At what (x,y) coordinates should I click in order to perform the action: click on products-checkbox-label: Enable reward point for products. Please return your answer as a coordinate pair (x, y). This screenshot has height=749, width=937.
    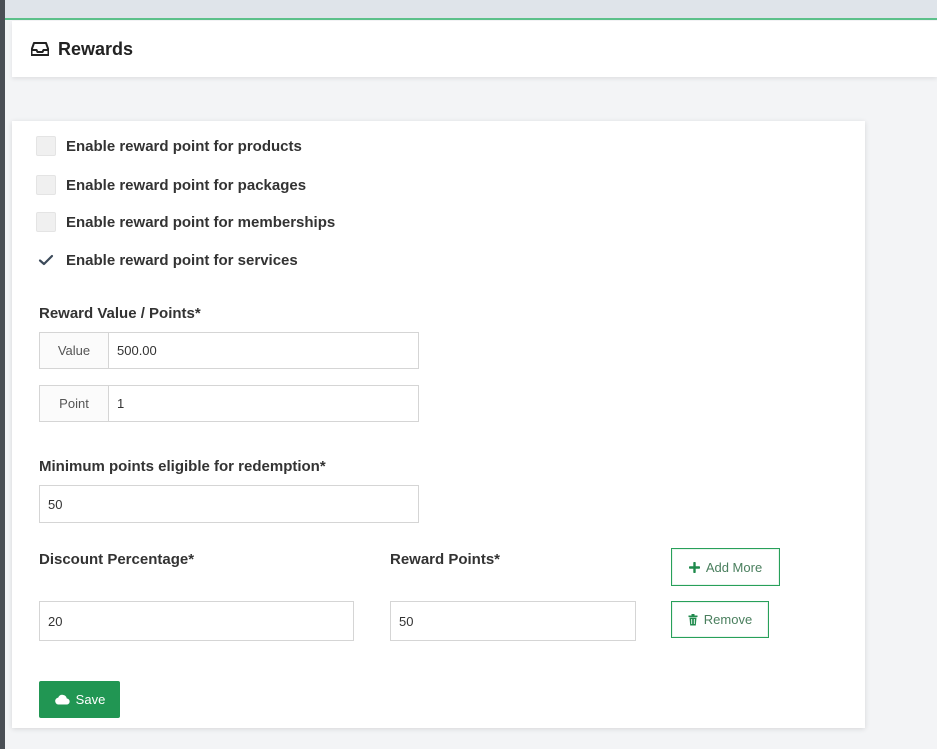
    Looking at the image, I should click on (184, 146).